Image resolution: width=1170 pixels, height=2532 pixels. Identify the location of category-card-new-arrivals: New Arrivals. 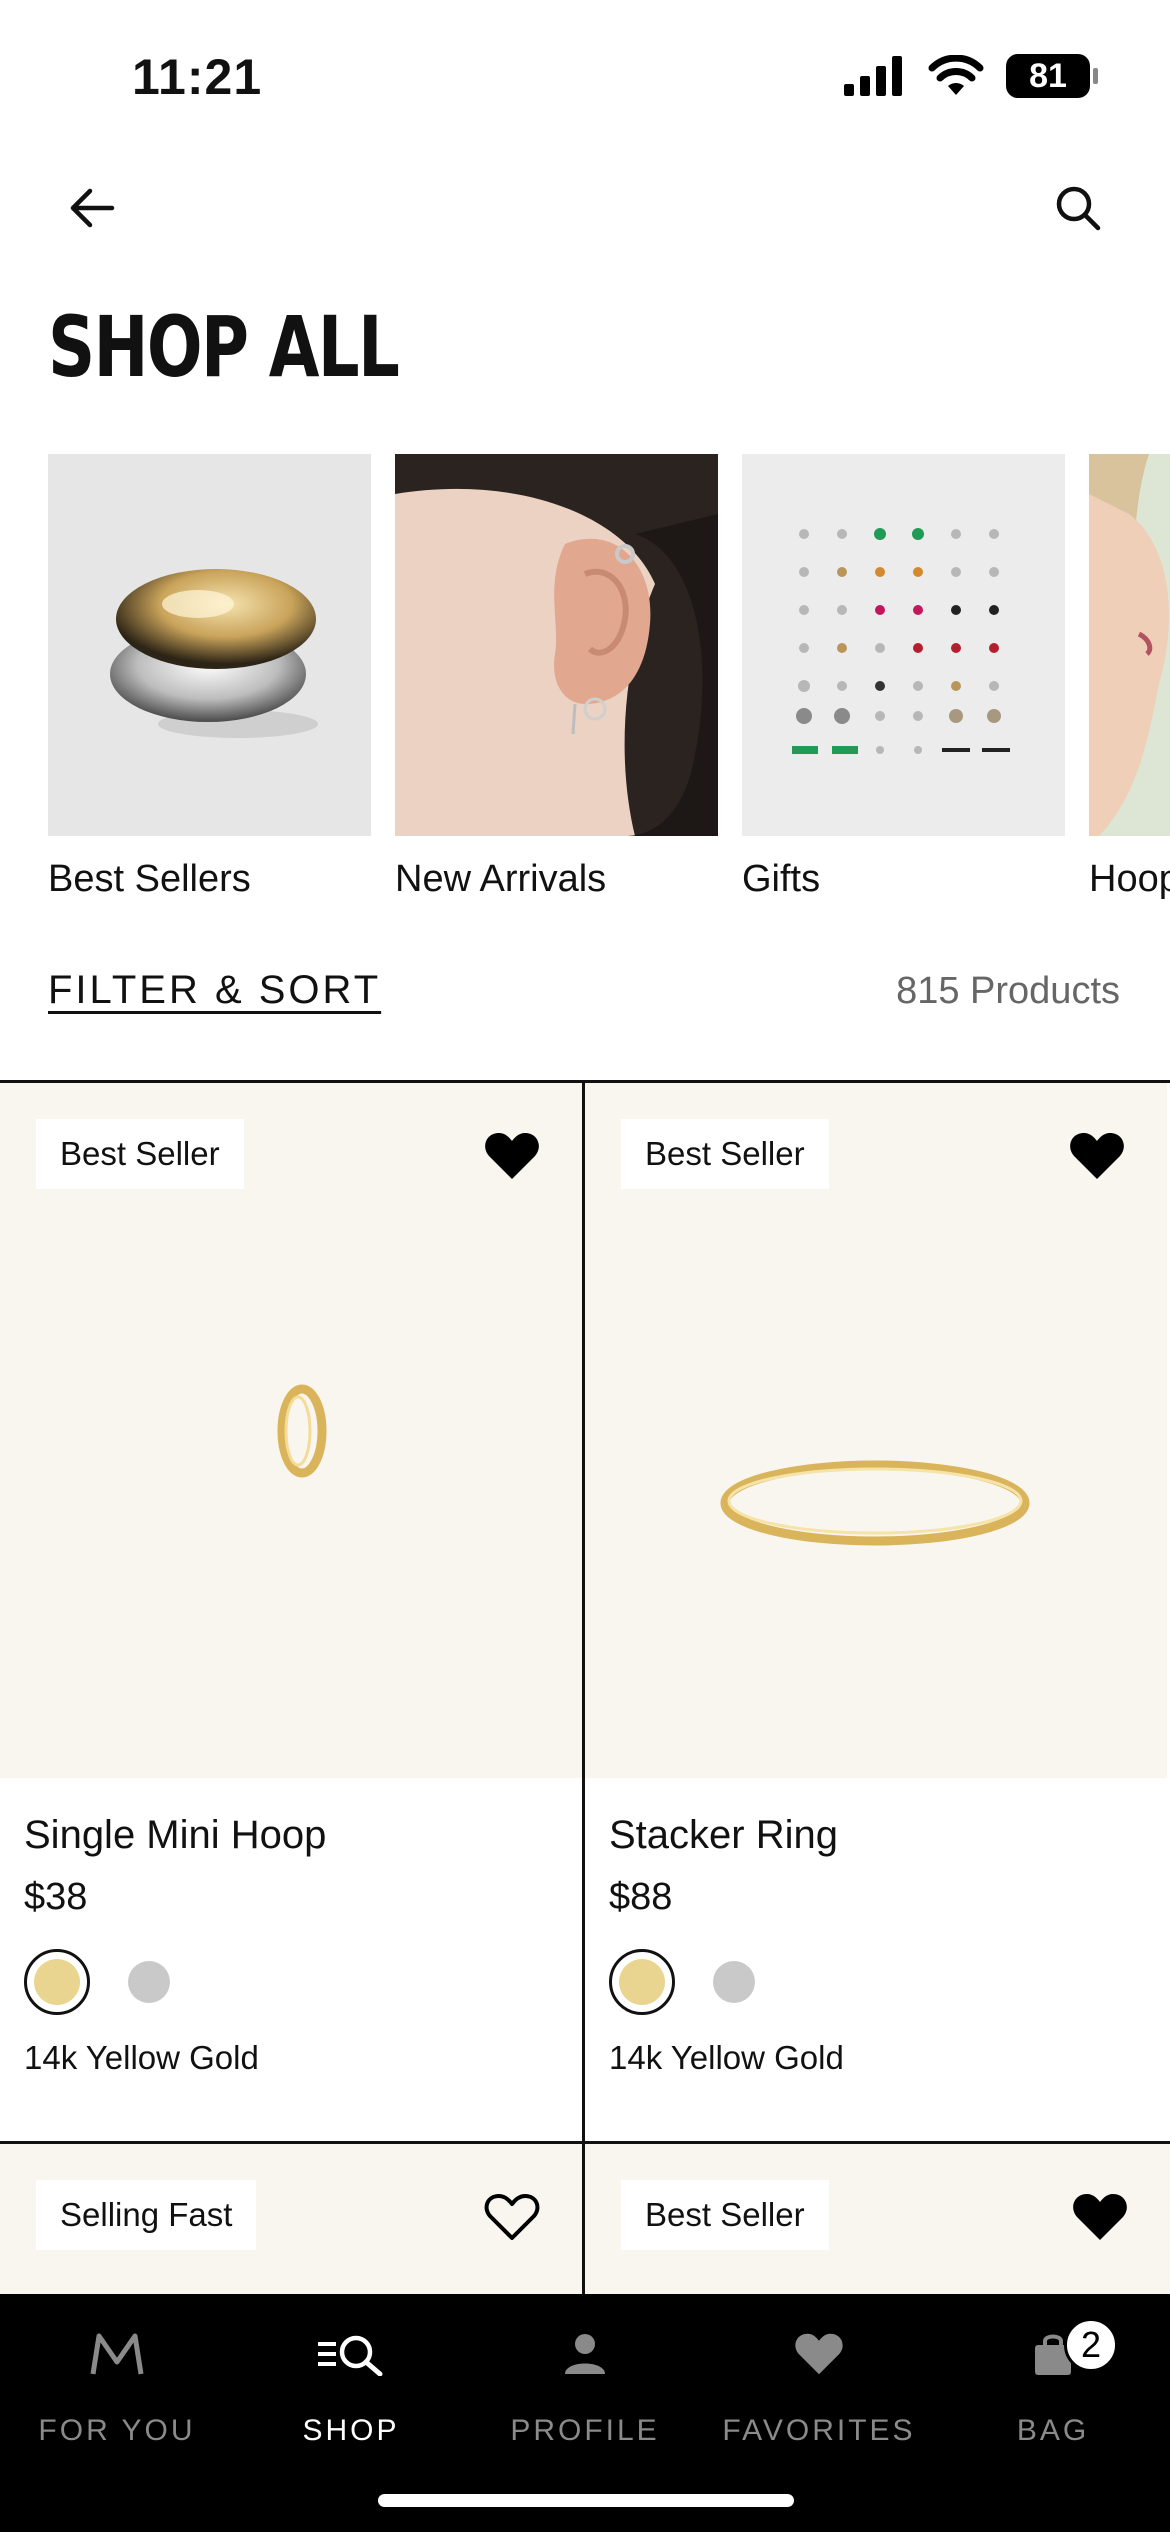
(556, 677).